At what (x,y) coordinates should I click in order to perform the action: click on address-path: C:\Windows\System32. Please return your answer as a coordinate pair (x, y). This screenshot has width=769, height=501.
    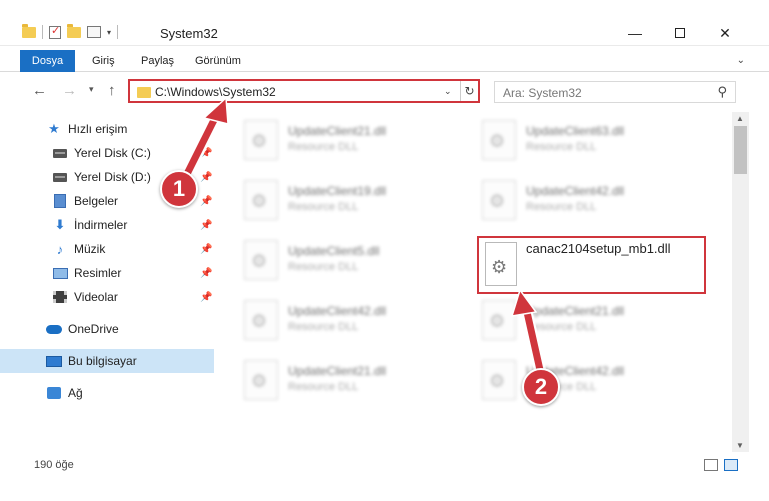
    Looking at the image, I should click on (215, 92).